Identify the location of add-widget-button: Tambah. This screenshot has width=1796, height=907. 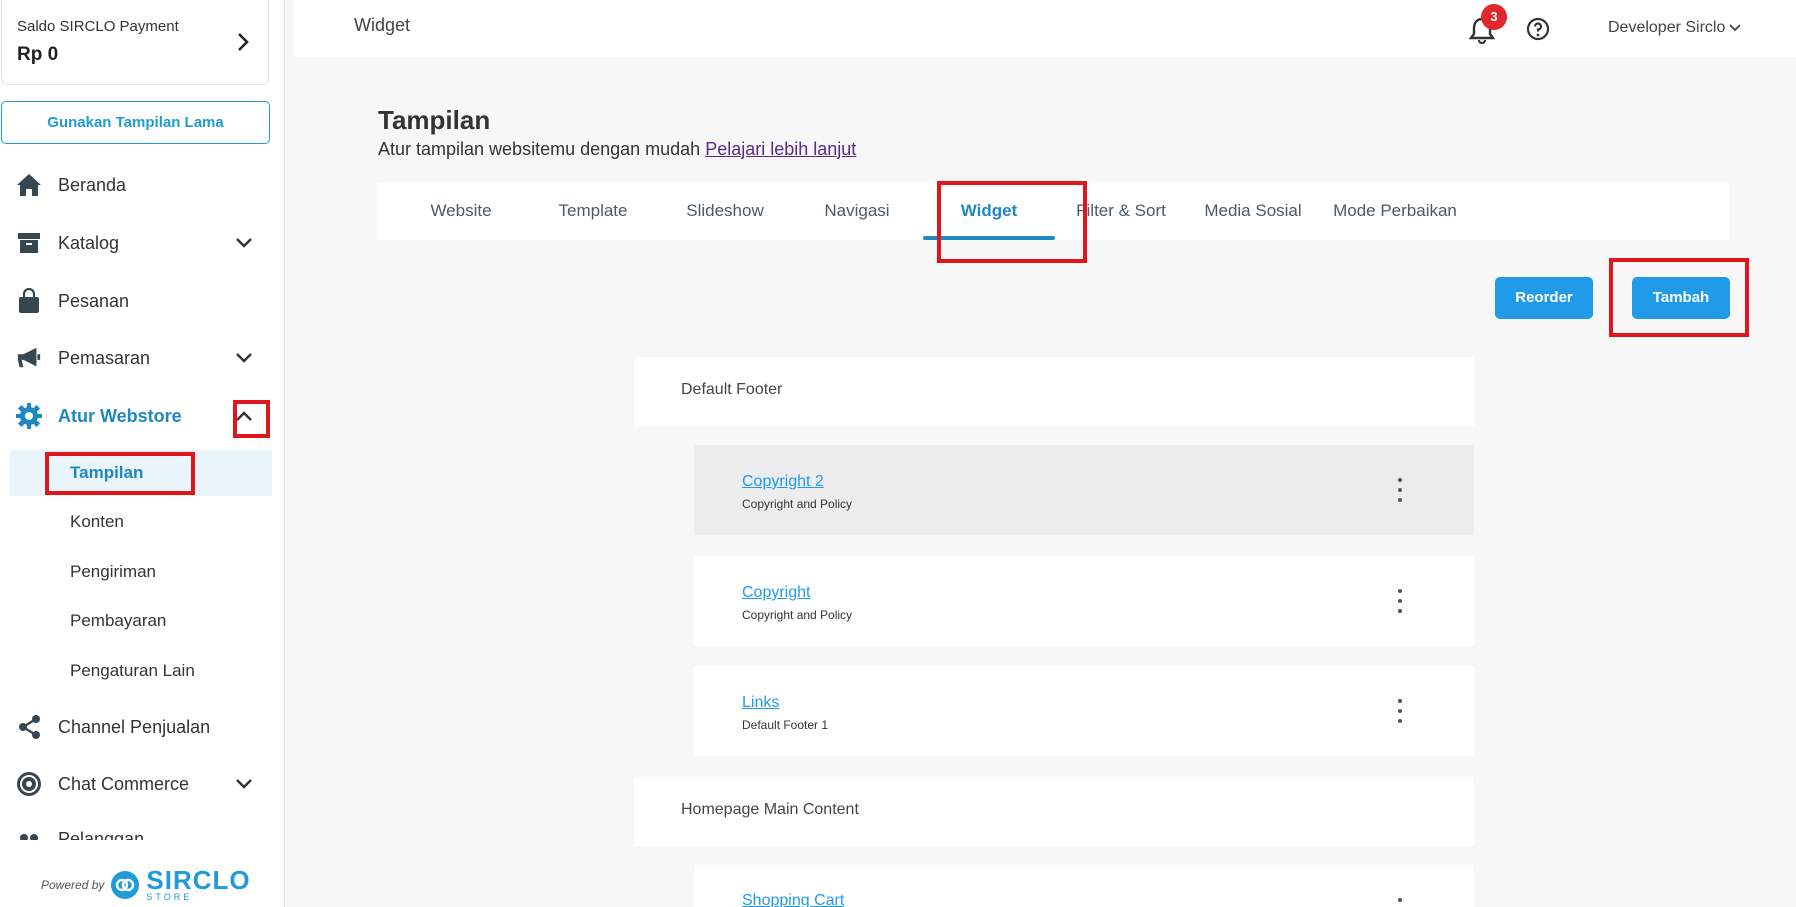
(1681, 298).